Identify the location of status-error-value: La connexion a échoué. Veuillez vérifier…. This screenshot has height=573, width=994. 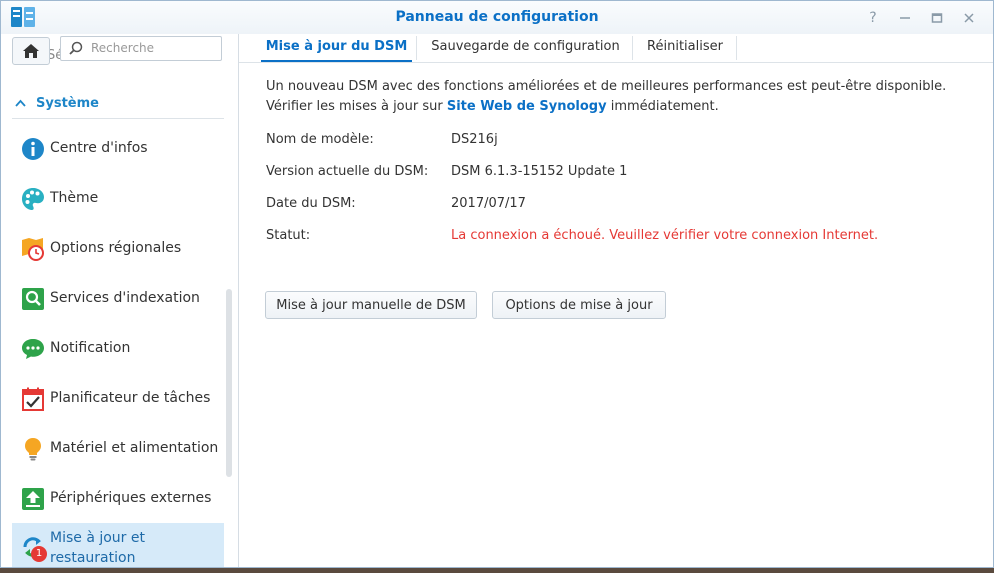
(665, 235).